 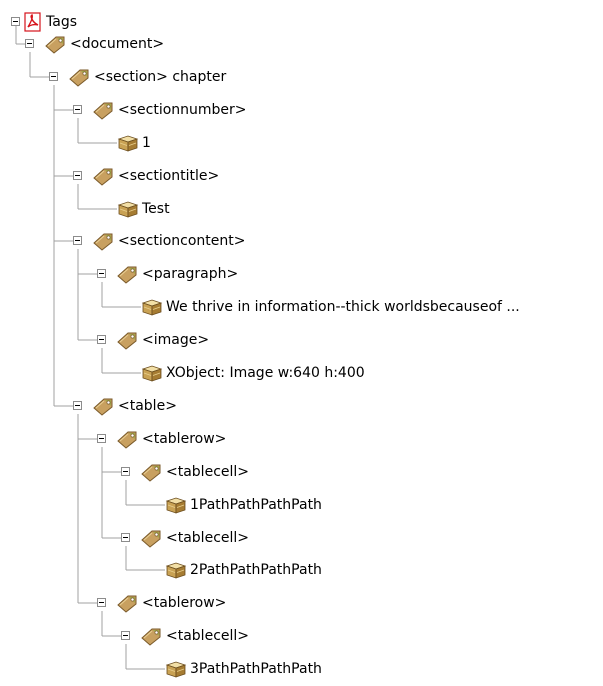 What do you see at coordinates (301, 209) in the screenshot?
I see `tree-row: Test` at bounding box center [301, 209].